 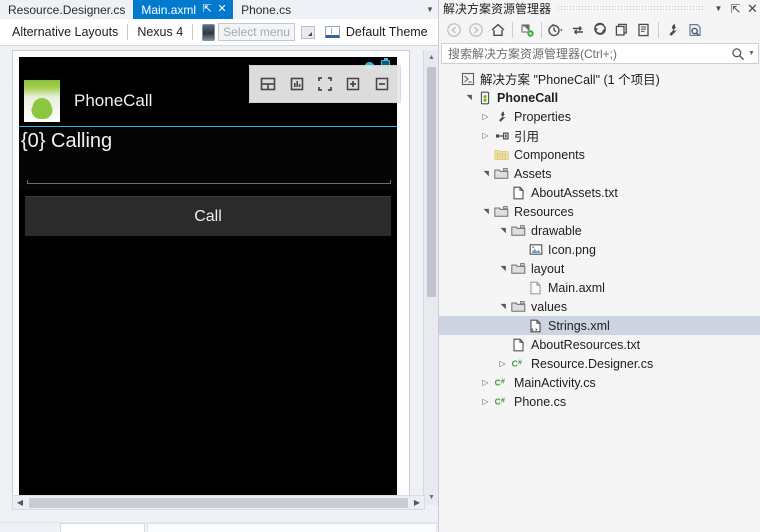 What do you see at coordinates (738, 54) in the screenshot?
I see `search-icon` at bounding box center [738, 54].